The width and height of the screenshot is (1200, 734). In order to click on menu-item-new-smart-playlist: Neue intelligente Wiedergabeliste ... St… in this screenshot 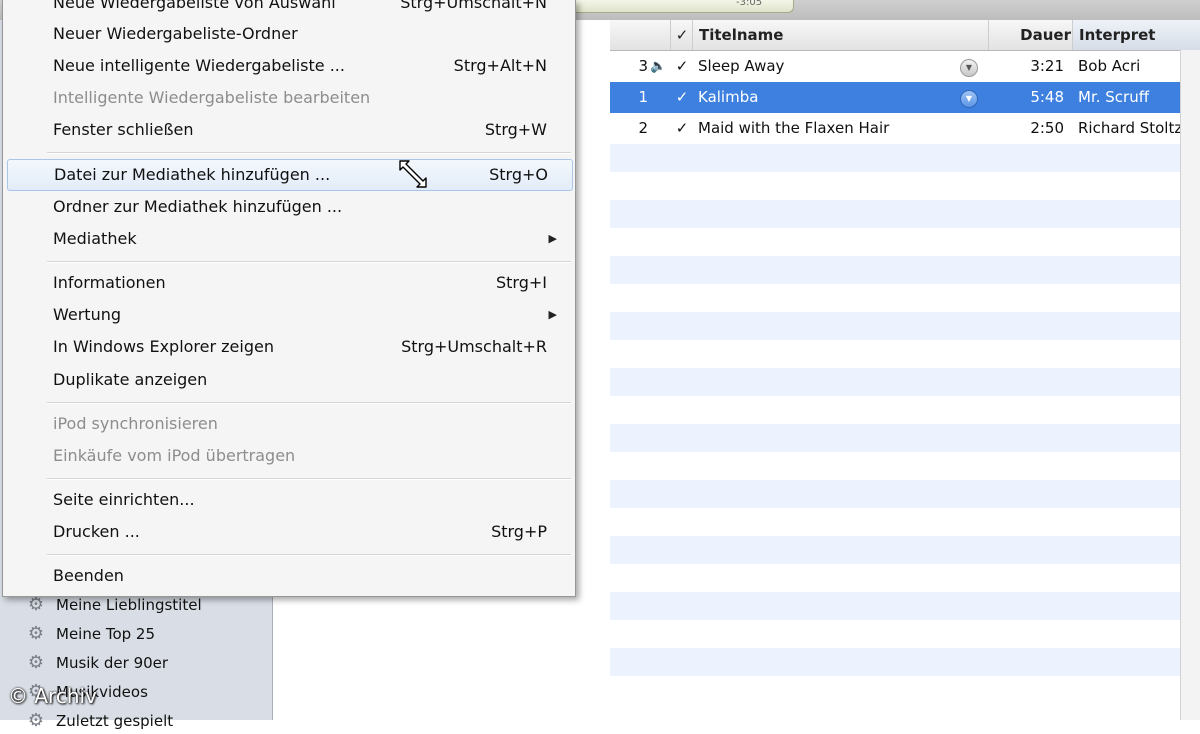, I will do `click(289, 66)`.